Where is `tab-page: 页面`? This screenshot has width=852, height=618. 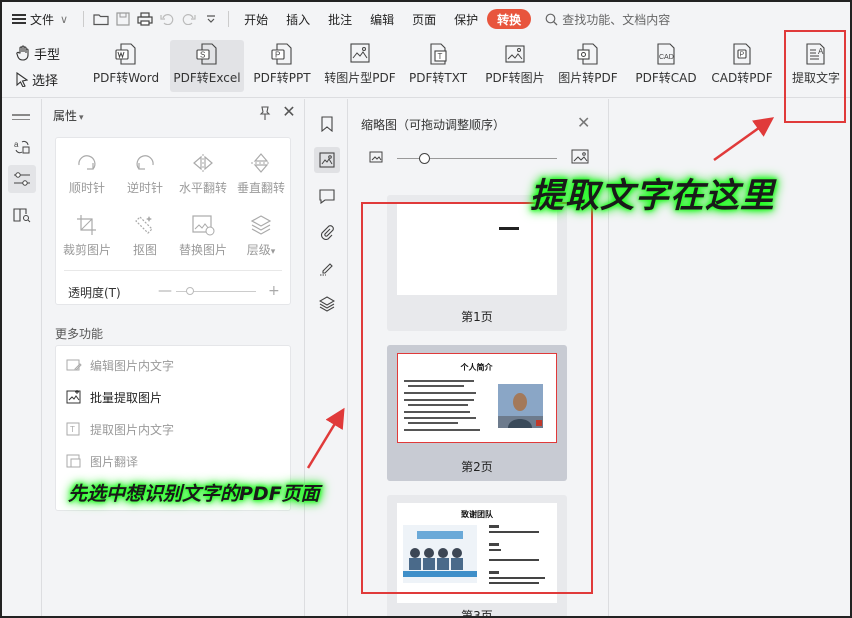 tab-page: 页面 is located at coordinates (424, 19).